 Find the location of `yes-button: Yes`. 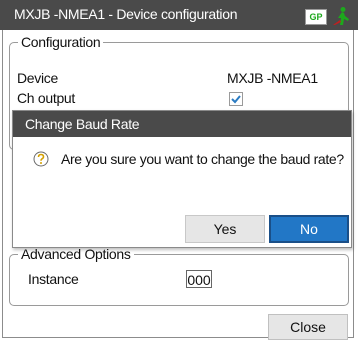

yes-button: Yes is located at coordinates (225, 229).